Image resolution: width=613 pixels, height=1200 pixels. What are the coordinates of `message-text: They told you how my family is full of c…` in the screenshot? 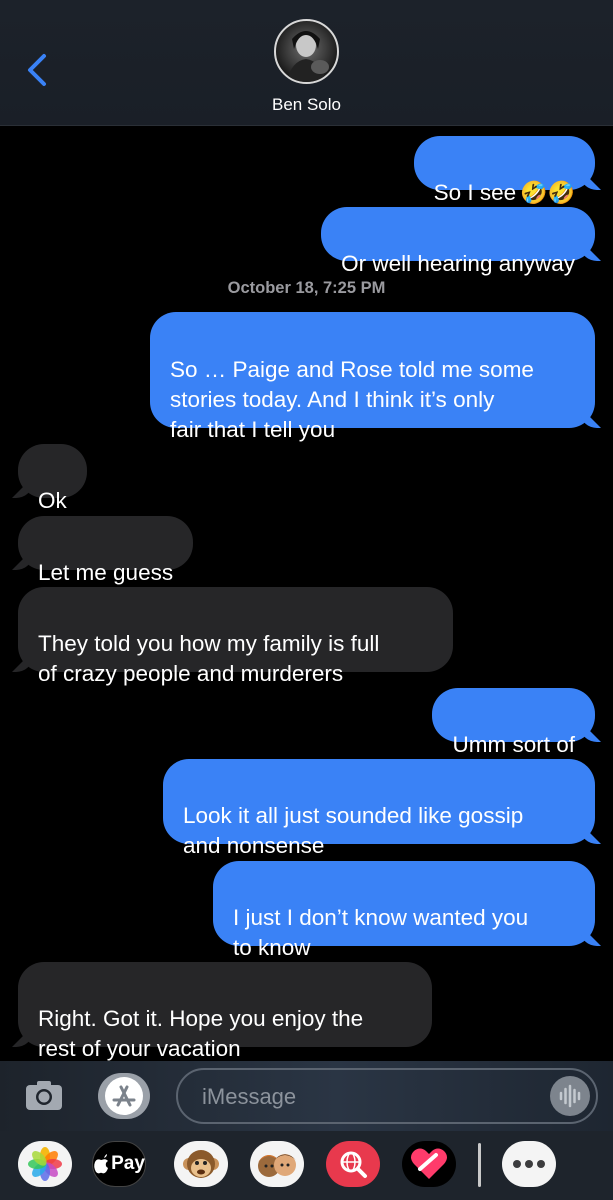 It's located at (209, 658).